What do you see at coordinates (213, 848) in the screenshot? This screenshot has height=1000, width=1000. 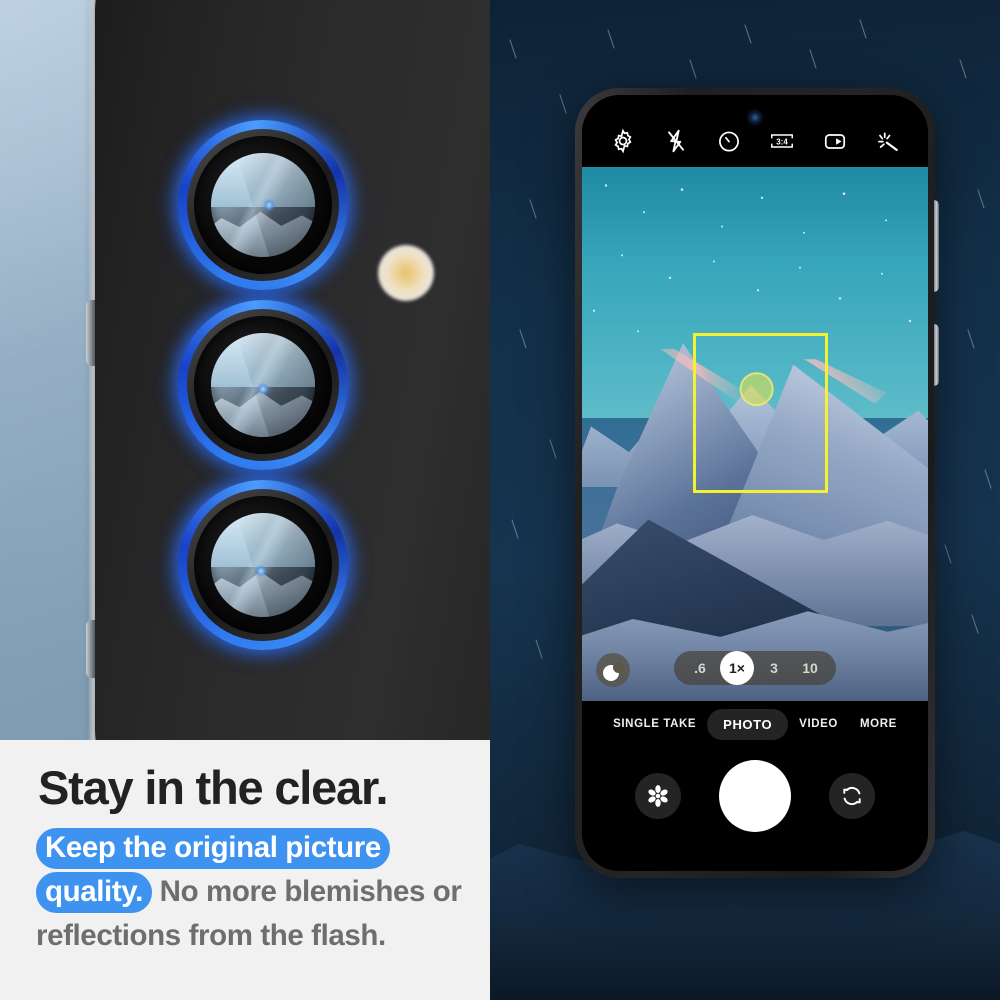 I see `highlighted-phrase-line1: Keep the original picture` at bounding box center [213, 848].